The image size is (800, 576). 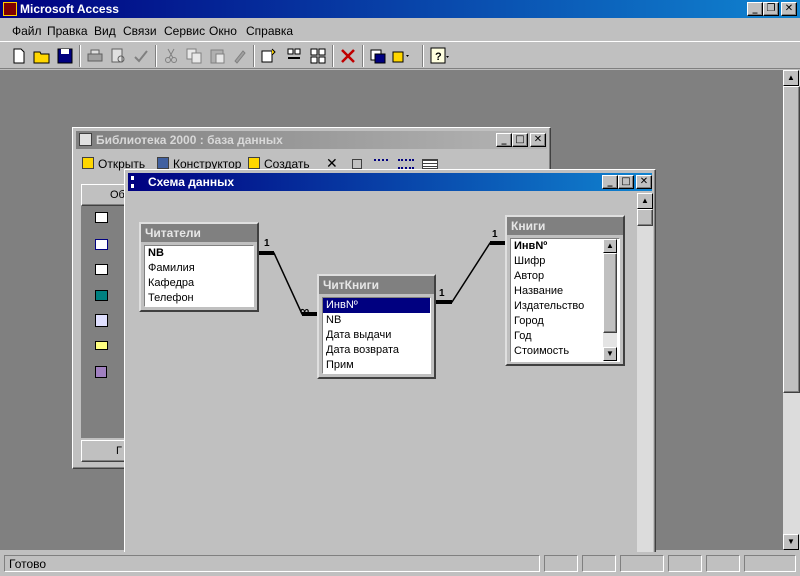 I want to click on large-icons-icon, so click(x=357, y=164).